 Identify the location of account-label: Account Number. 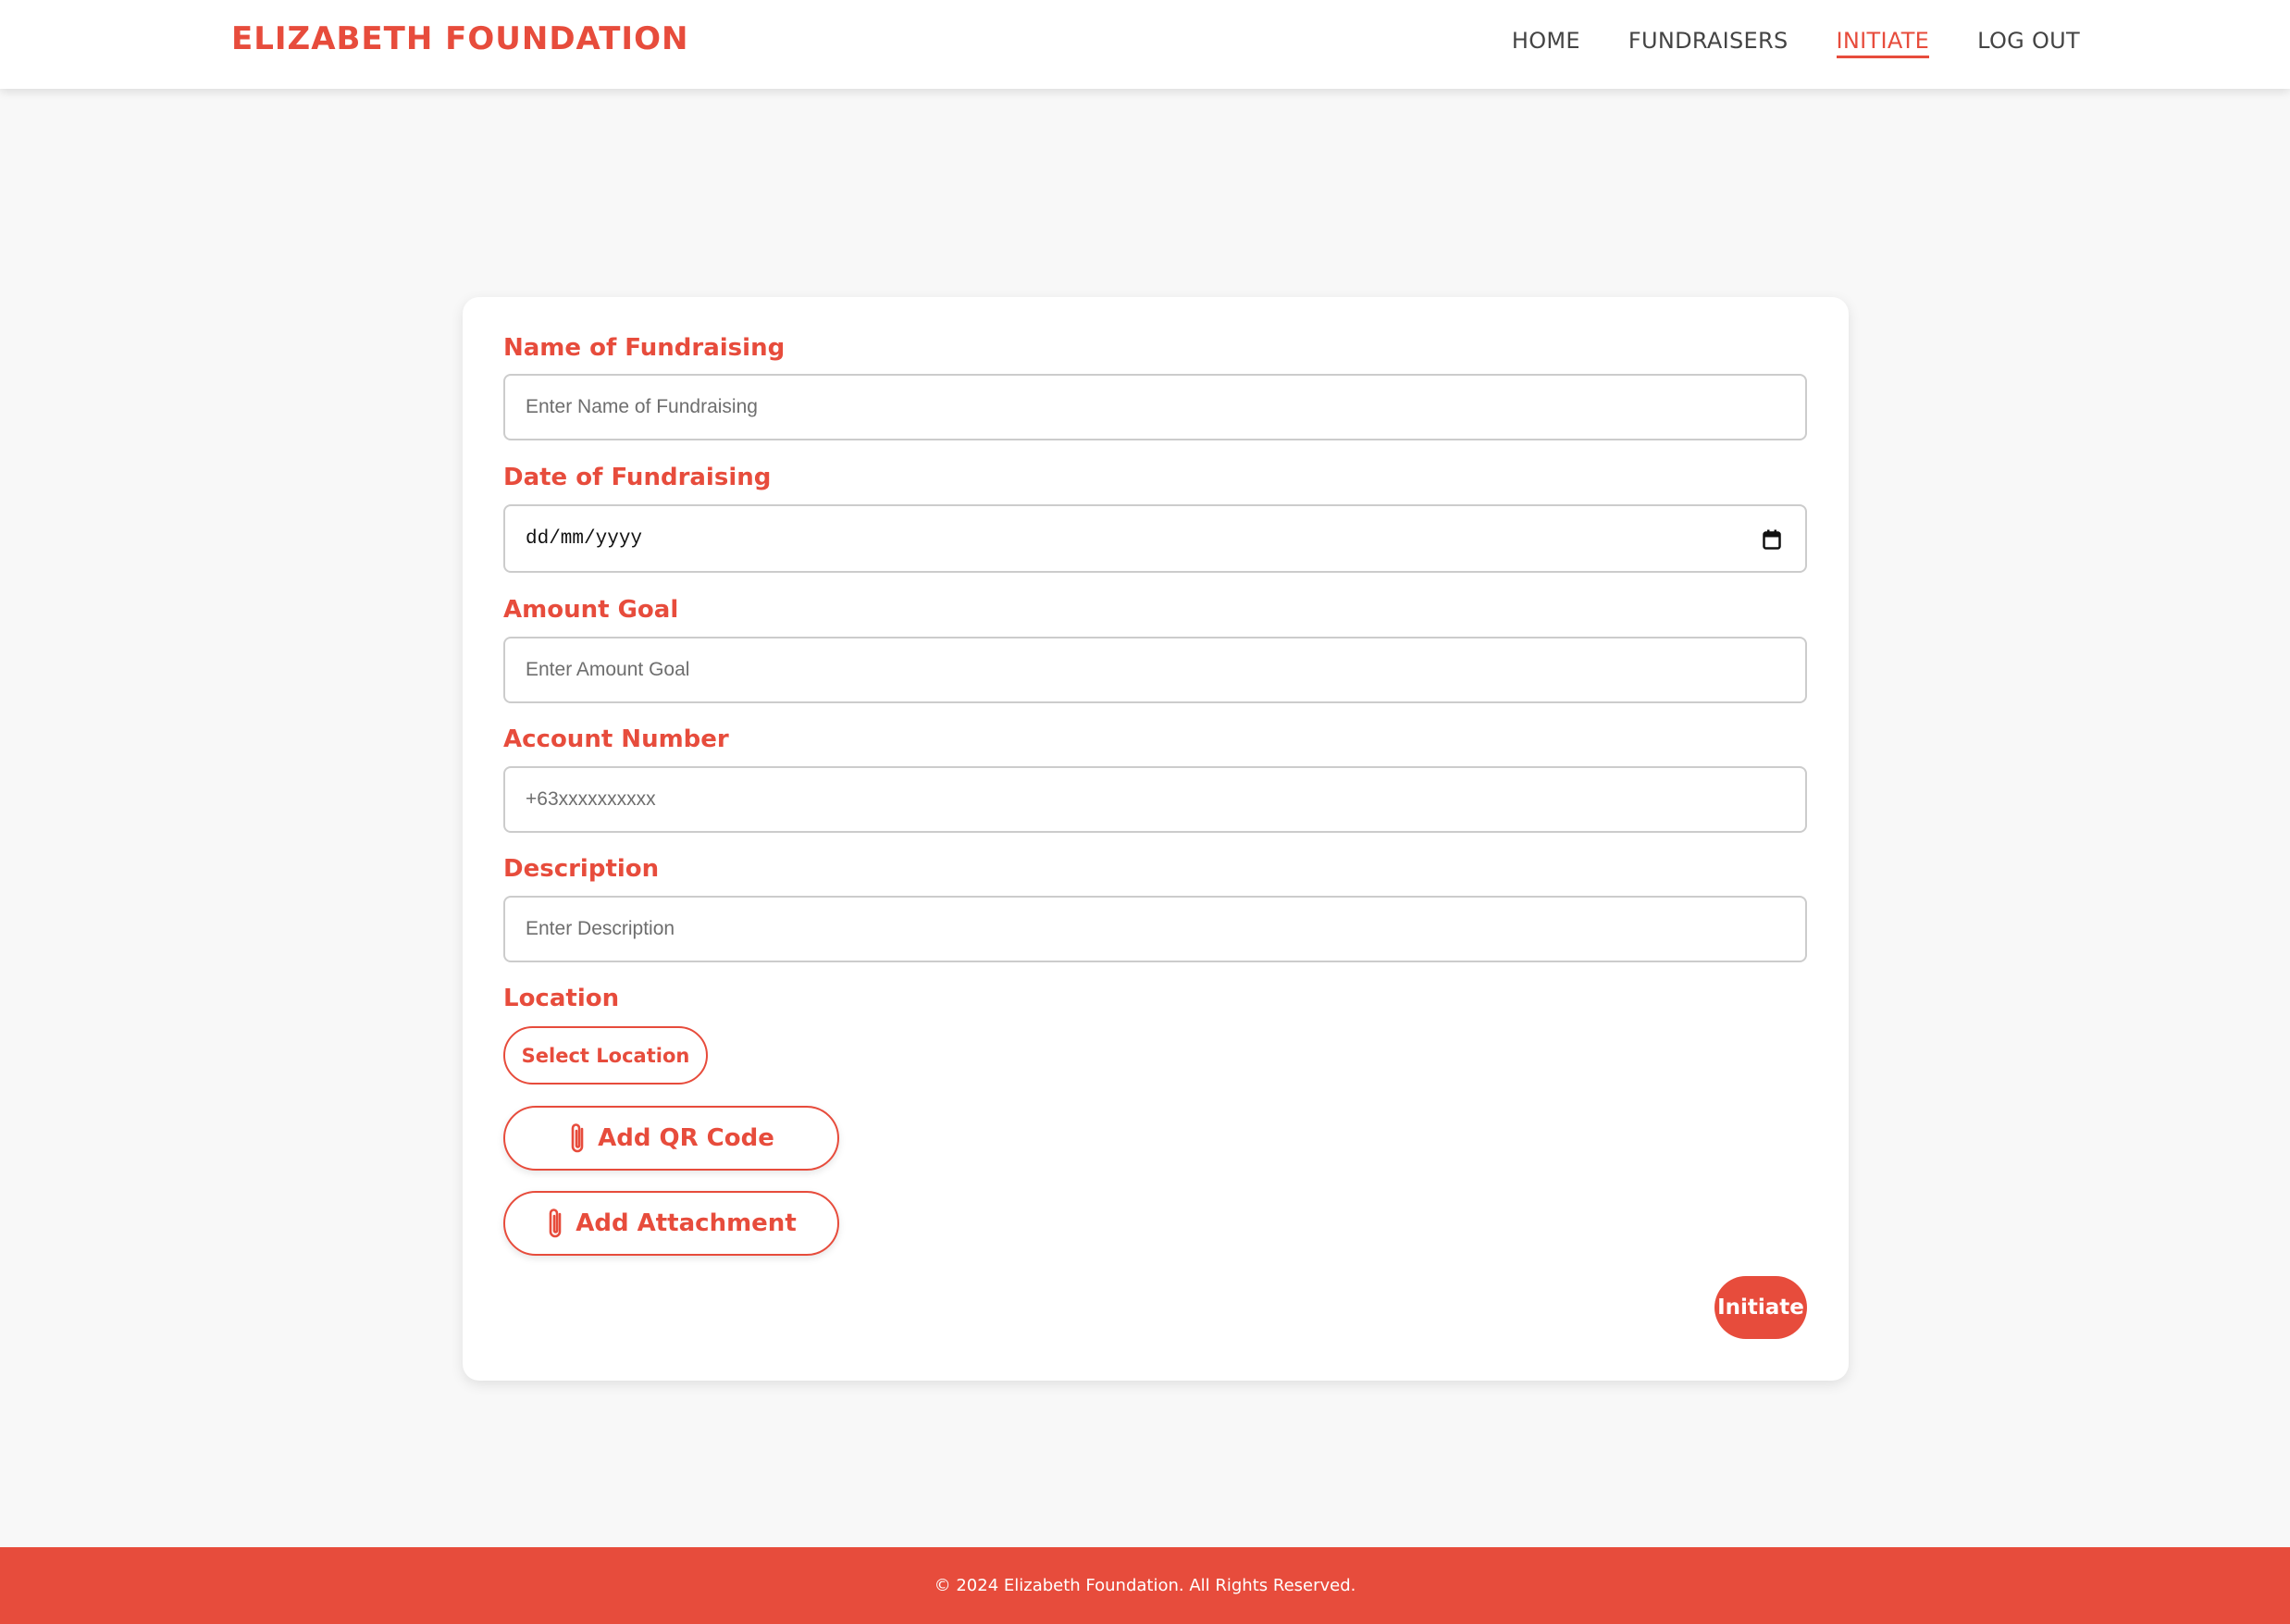
(616, 739).